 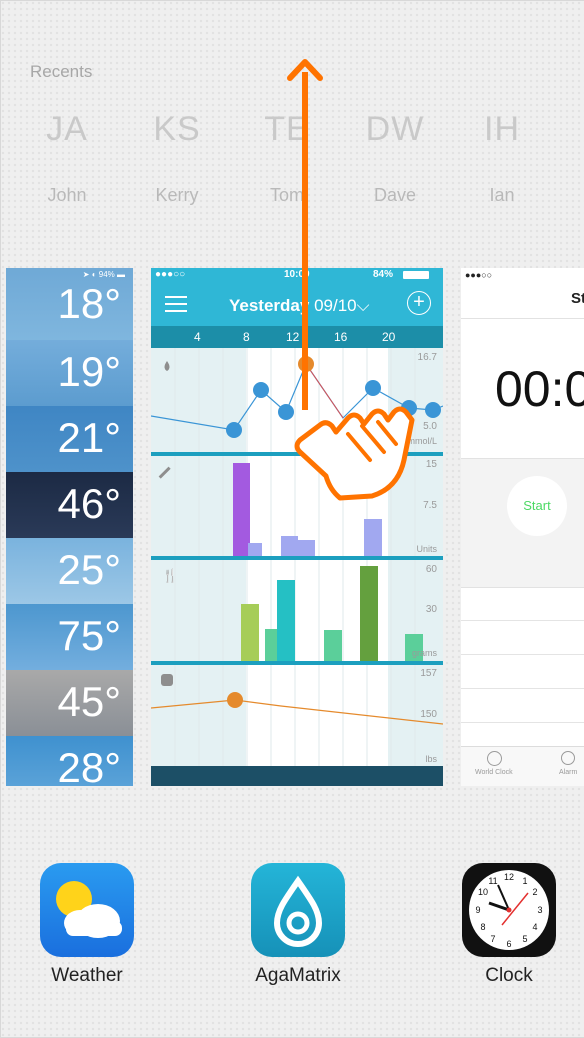 What do you see at coordinates (177, 158) in the screenshot?
I see `recent-contact-kerry: KS Kerry` at bounding box center [177, 158].